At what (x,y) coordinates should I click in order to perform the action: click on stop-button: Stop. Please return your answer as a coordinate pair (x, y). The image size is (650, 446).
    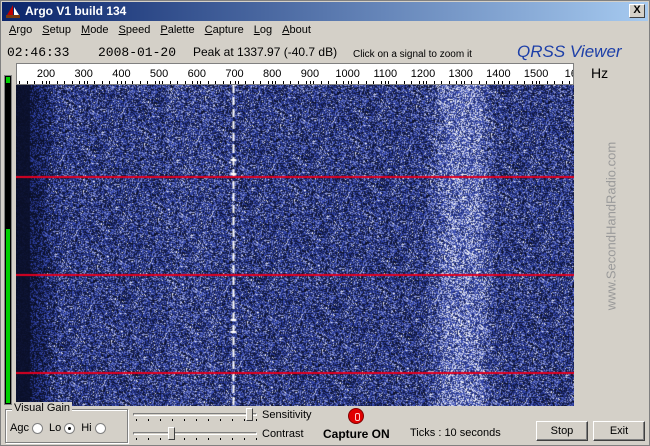
    Looking at the image, I should click on (562, 431).